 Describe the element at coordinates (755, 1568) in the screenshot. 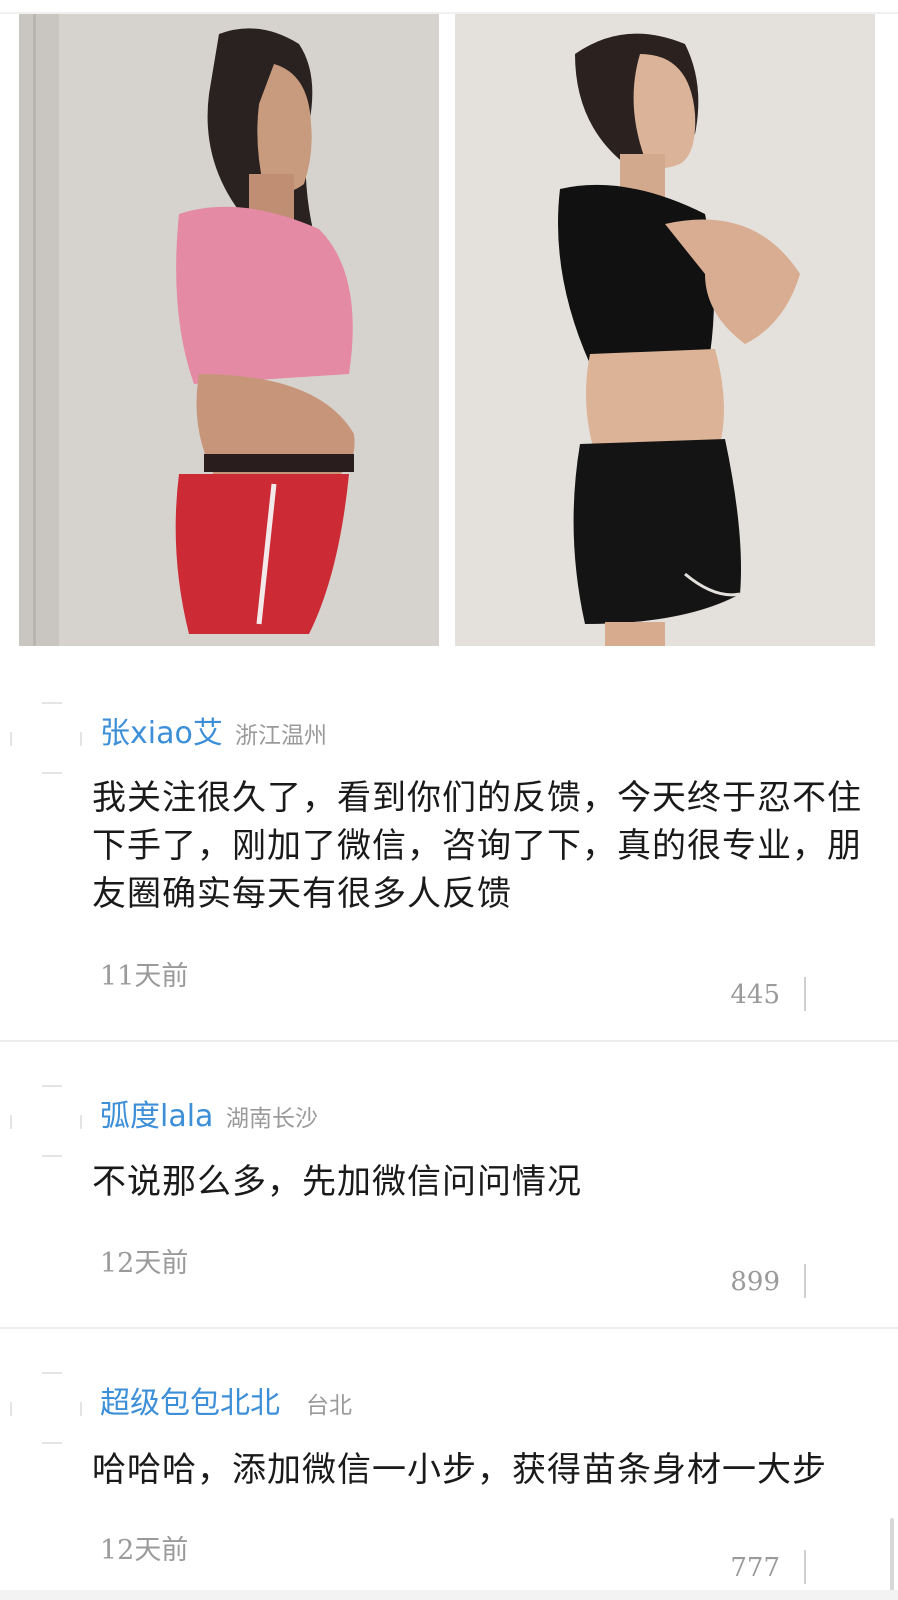

I see `like-count: 777` at that location.